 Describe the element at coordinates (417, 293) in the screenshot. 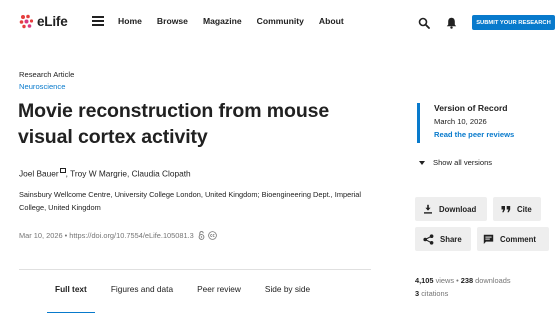

I see `citations-count: 3` at that location.